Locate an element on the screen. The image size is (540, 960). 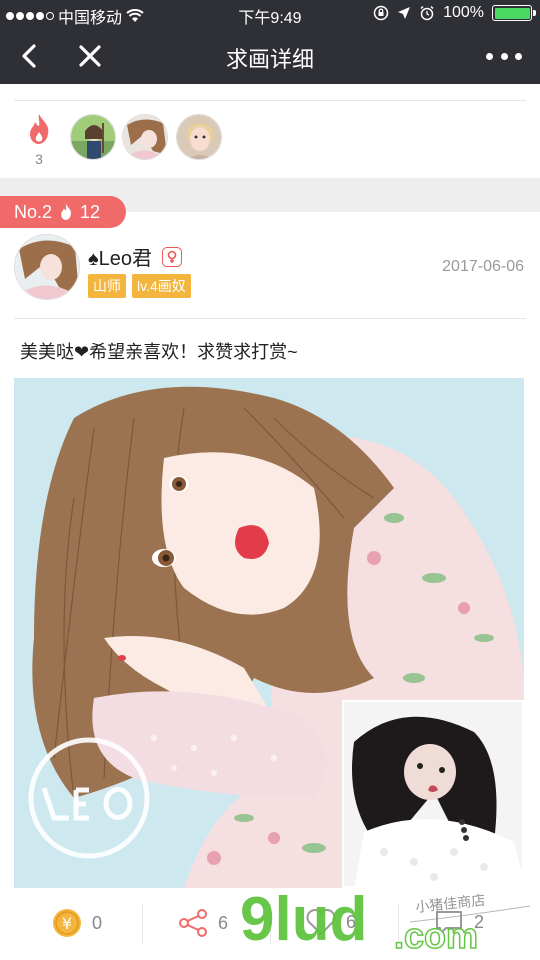
reference-photo is located at coordinates (433, 794).